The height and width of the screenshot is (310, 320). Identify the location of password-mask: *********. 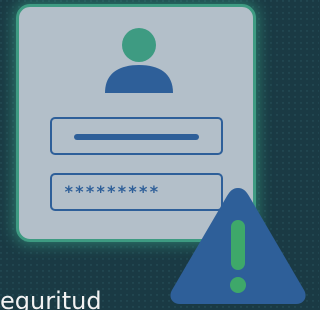
(112, 191).